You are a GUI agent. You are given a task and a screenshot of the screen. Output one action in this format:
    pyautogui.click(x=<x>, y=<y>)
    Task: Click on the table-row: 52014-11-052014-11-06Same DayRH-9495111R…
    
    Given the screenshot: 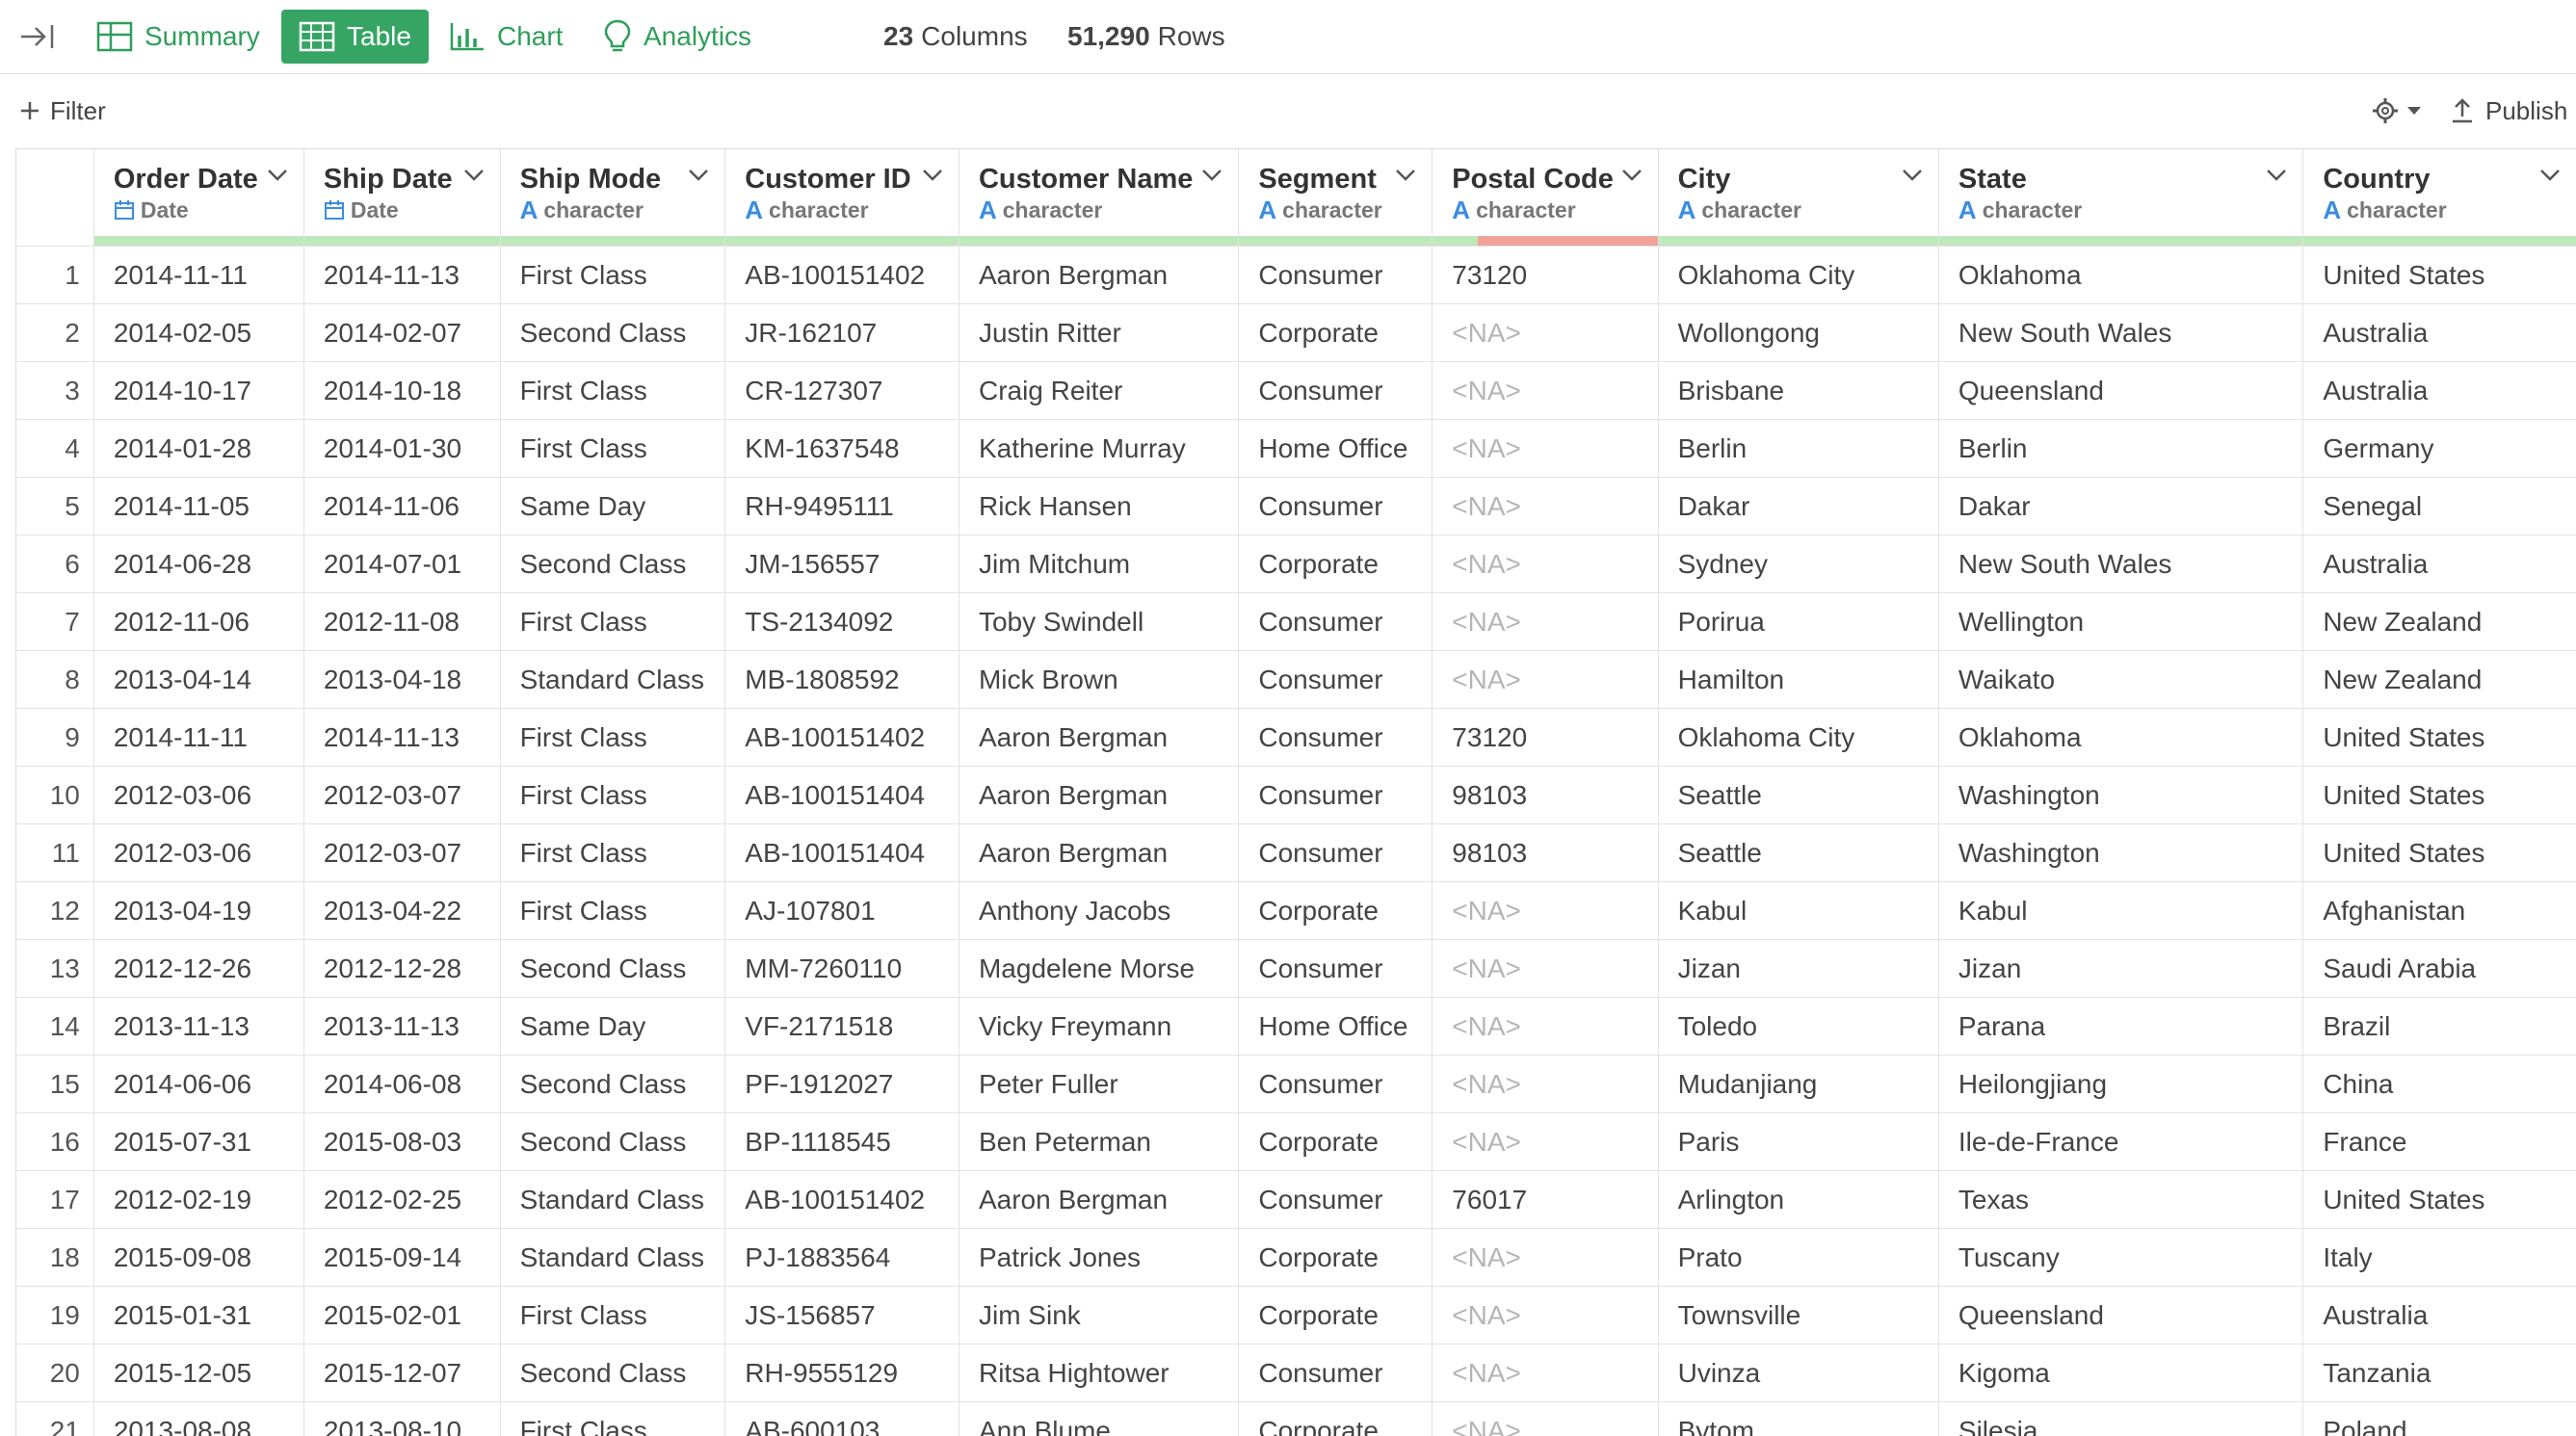 What is the action you would take?
    pyautogui.click(x=1296, y=507)
    